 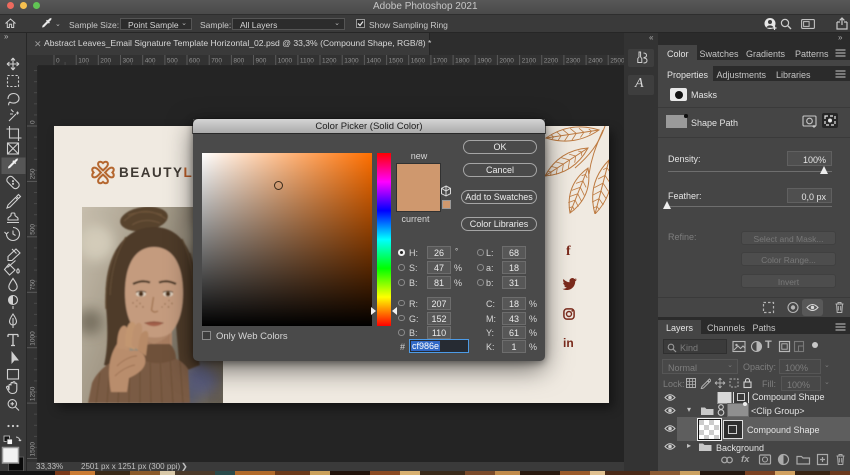 I want to click on svg-text: 1400, so click(x=373, y=61).